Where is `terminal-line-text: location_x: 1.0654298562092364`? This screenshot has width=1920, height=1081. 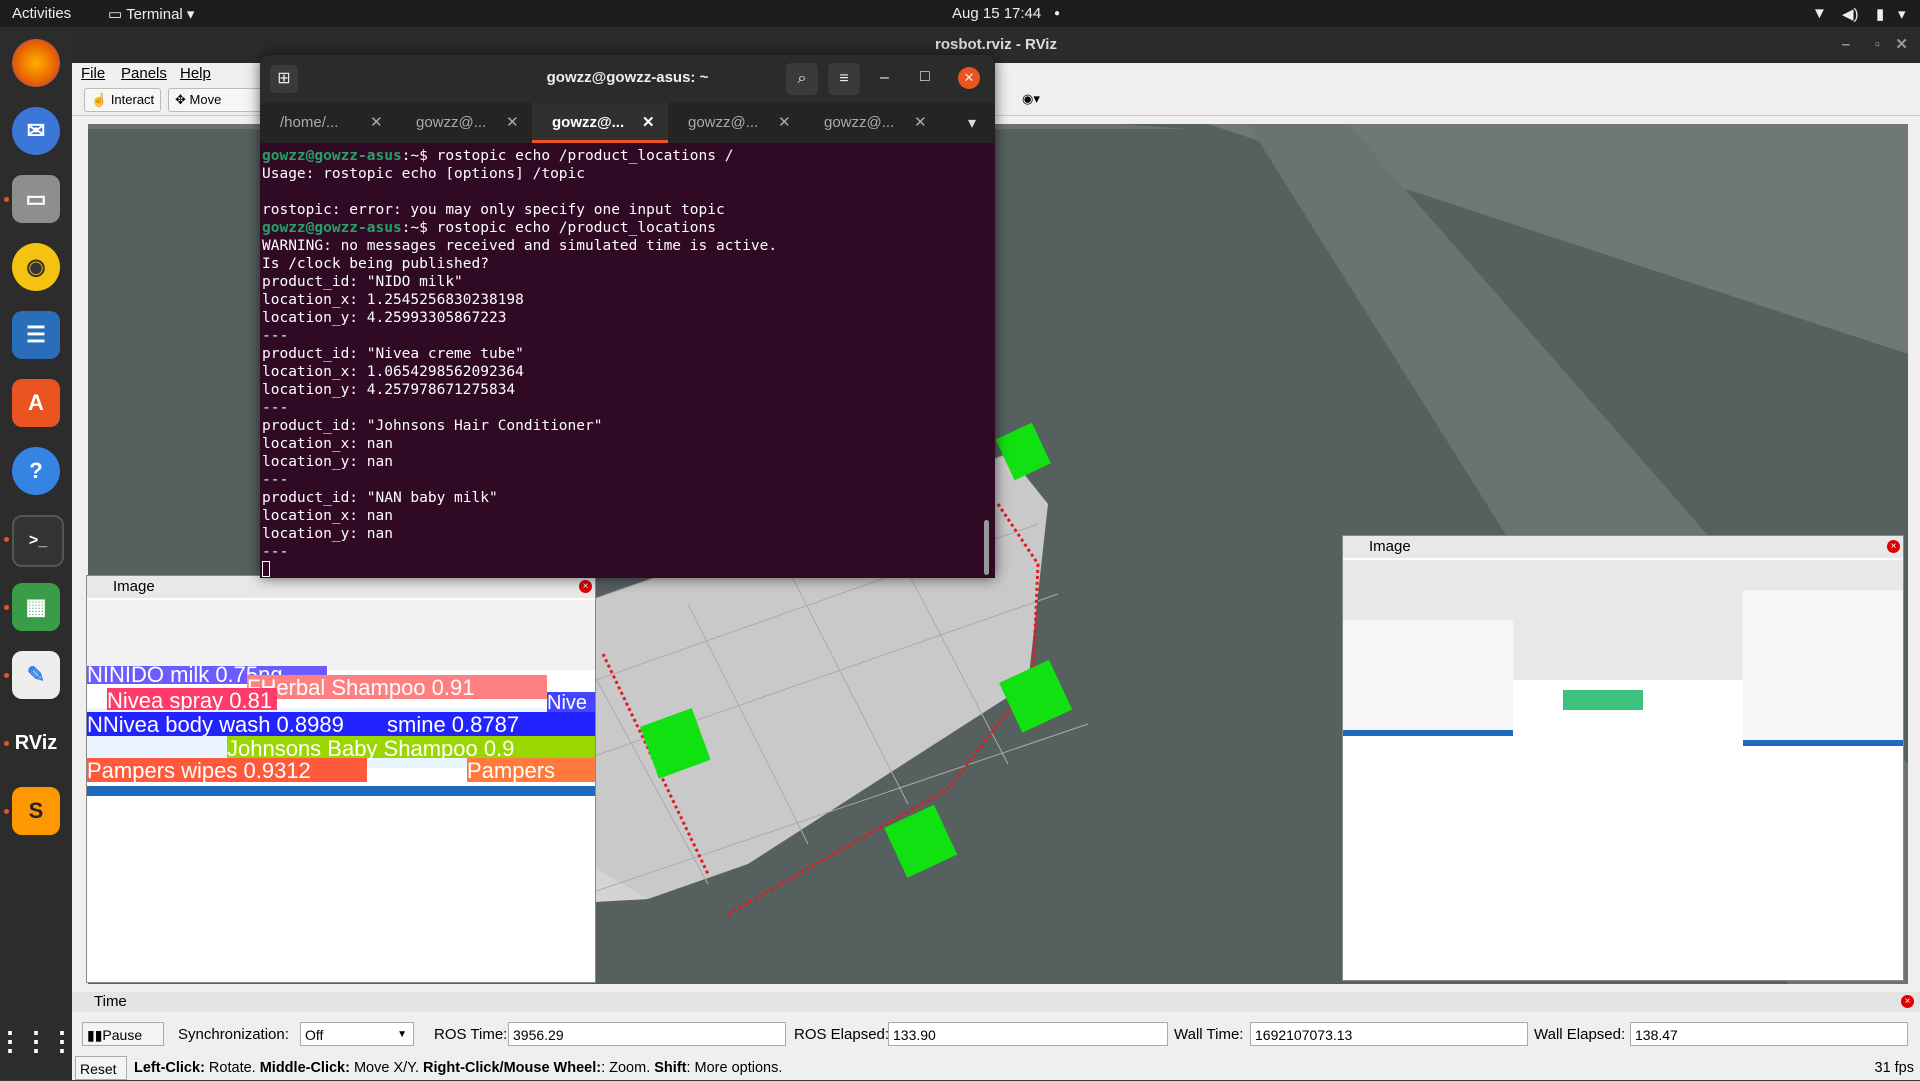 terminal-line-text: location_x: 1.0654298562092364 is located at coordinates (393, 372).